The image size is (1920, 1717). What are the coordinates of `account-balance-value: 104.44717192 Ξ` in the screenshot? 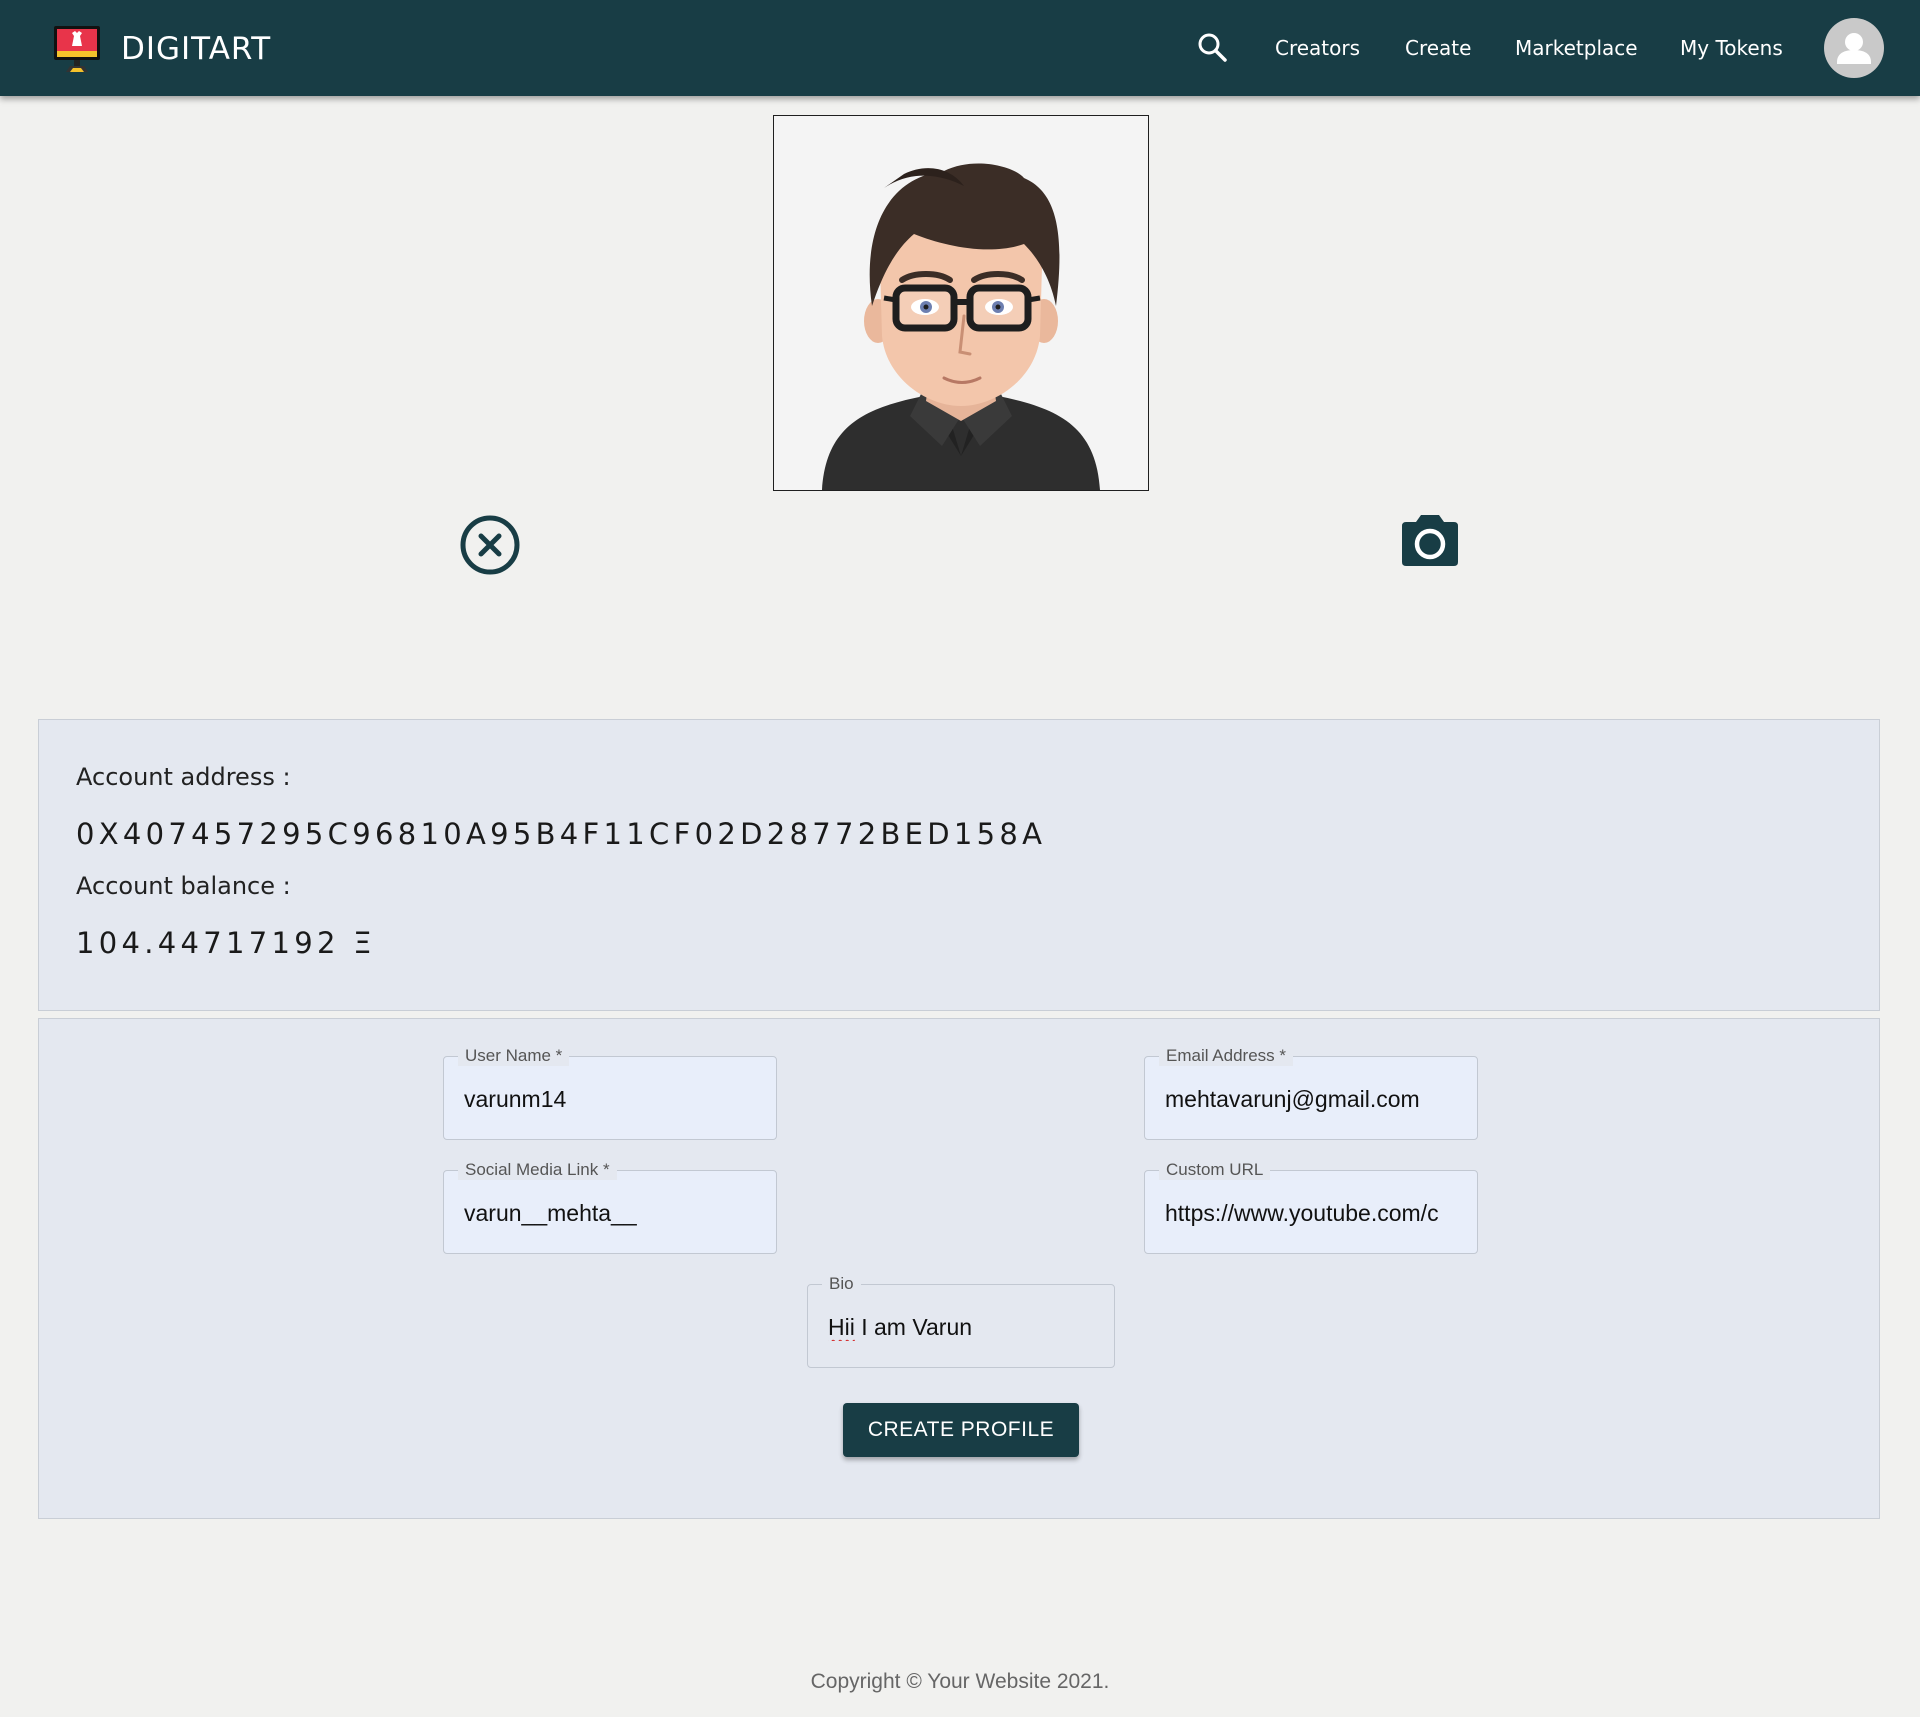 It's located at (226, 943).